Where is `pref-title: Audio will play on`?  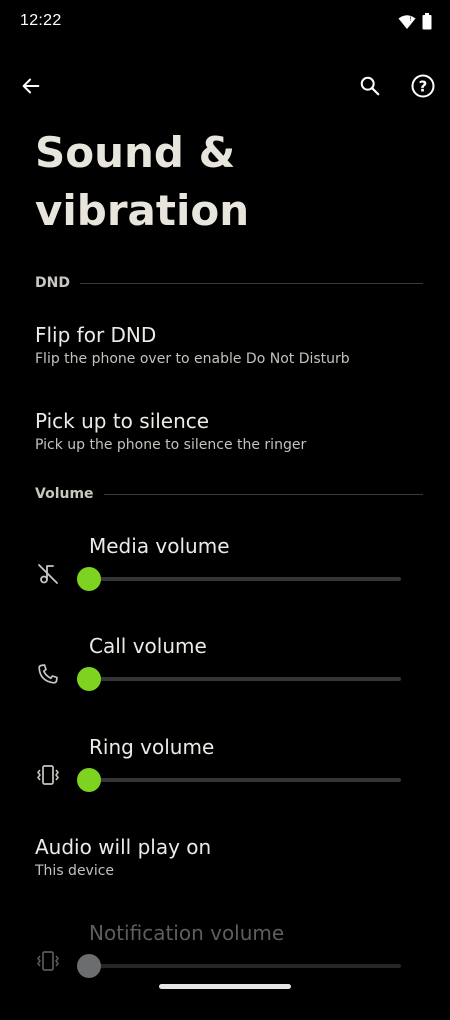
pref-title: Audio will play on is located at coordinates (123, 847).